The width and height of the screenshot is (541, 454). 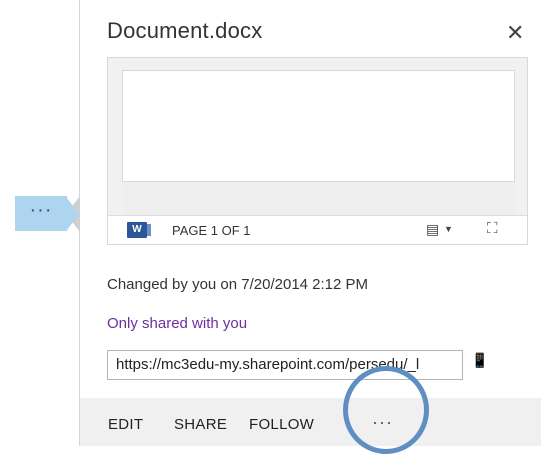 I want to click on follow-button: FOLLOW, so click(x=281, y=424).